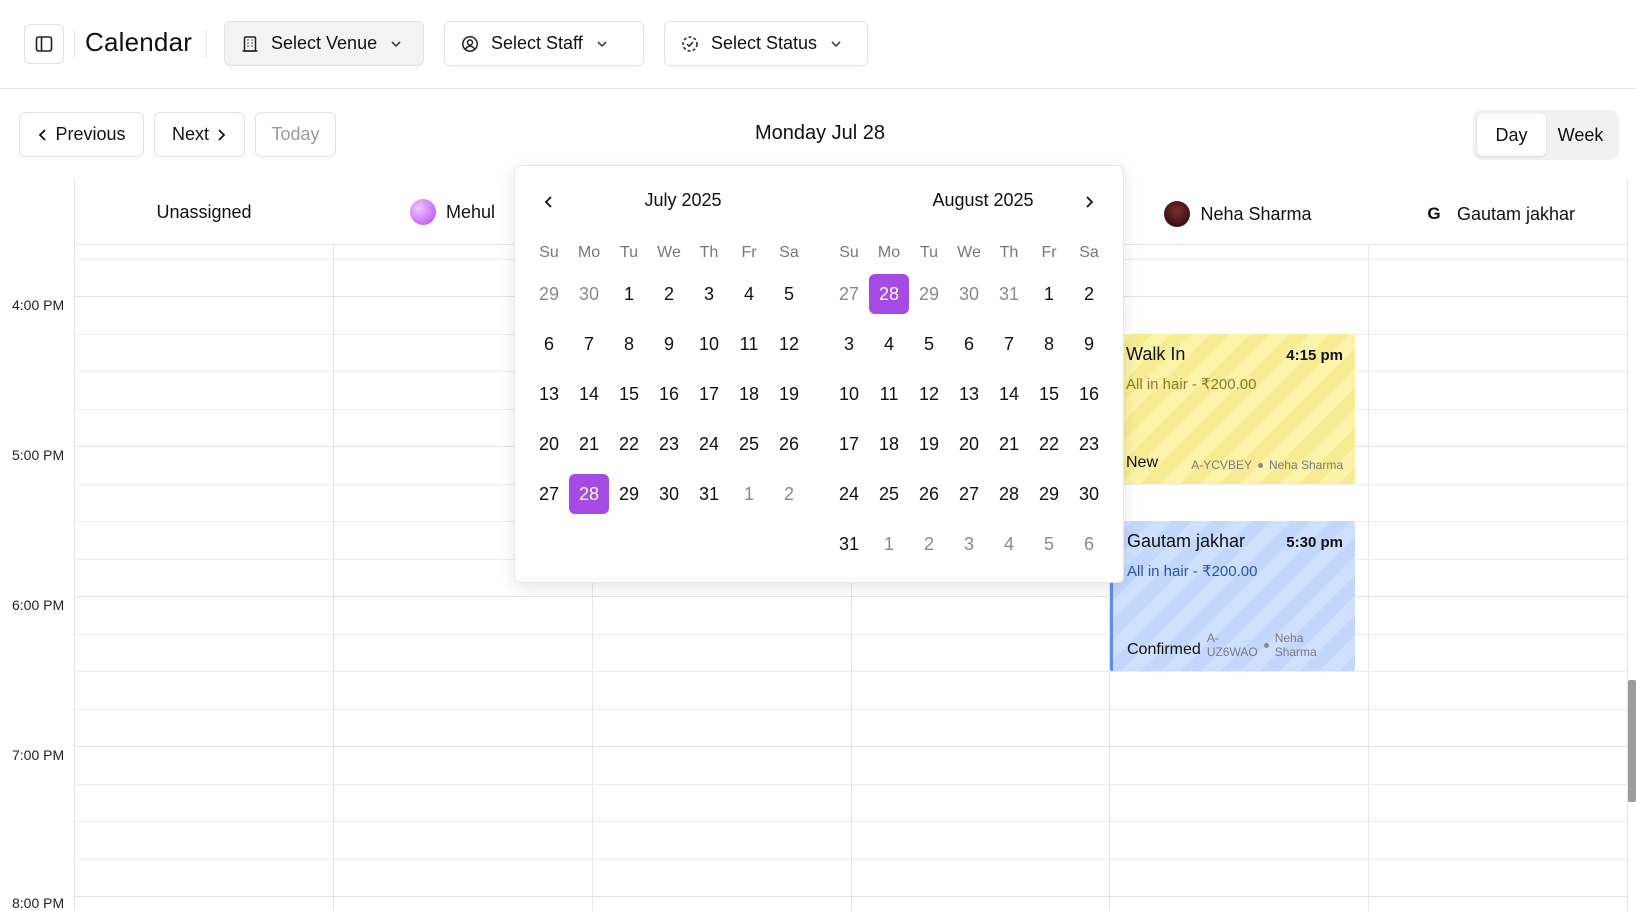  I want to click on current-date-label: Monday Jul 28, so click(820, 133).